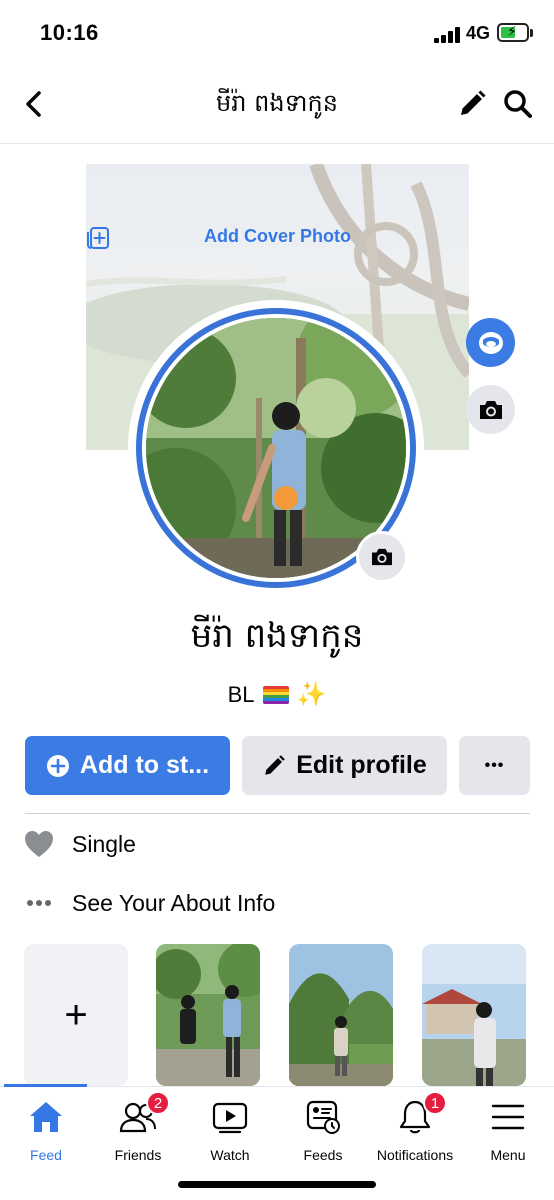 The width and height of the screenshot is (554, 1200). I want to click on relationship-row: Single, so click(80, 844).